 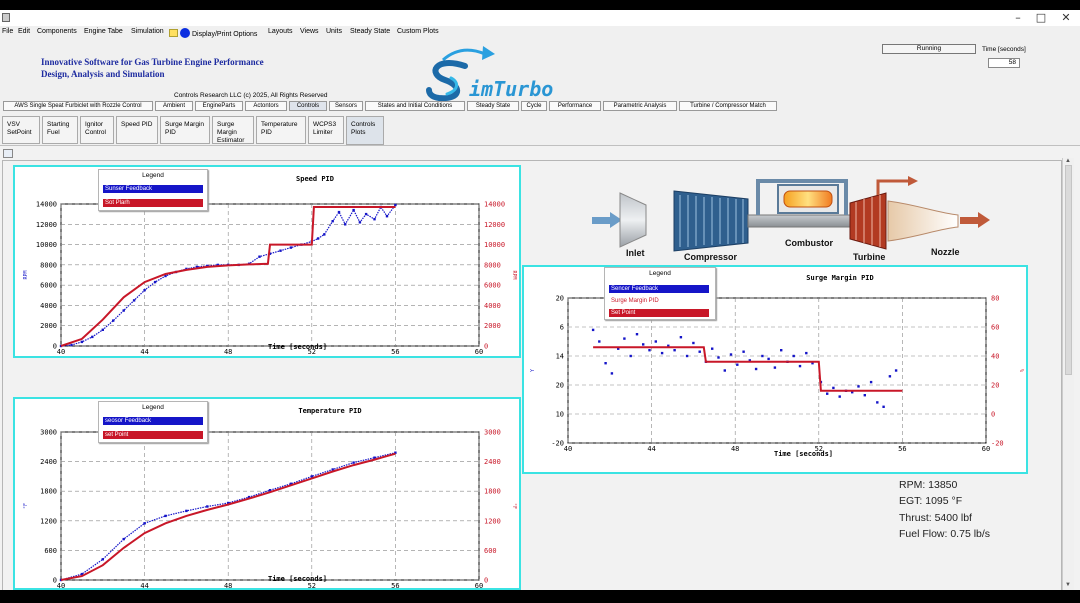 I want to click on tab-states-initial: States and Initial Conditions, so click(x=415, y=106).